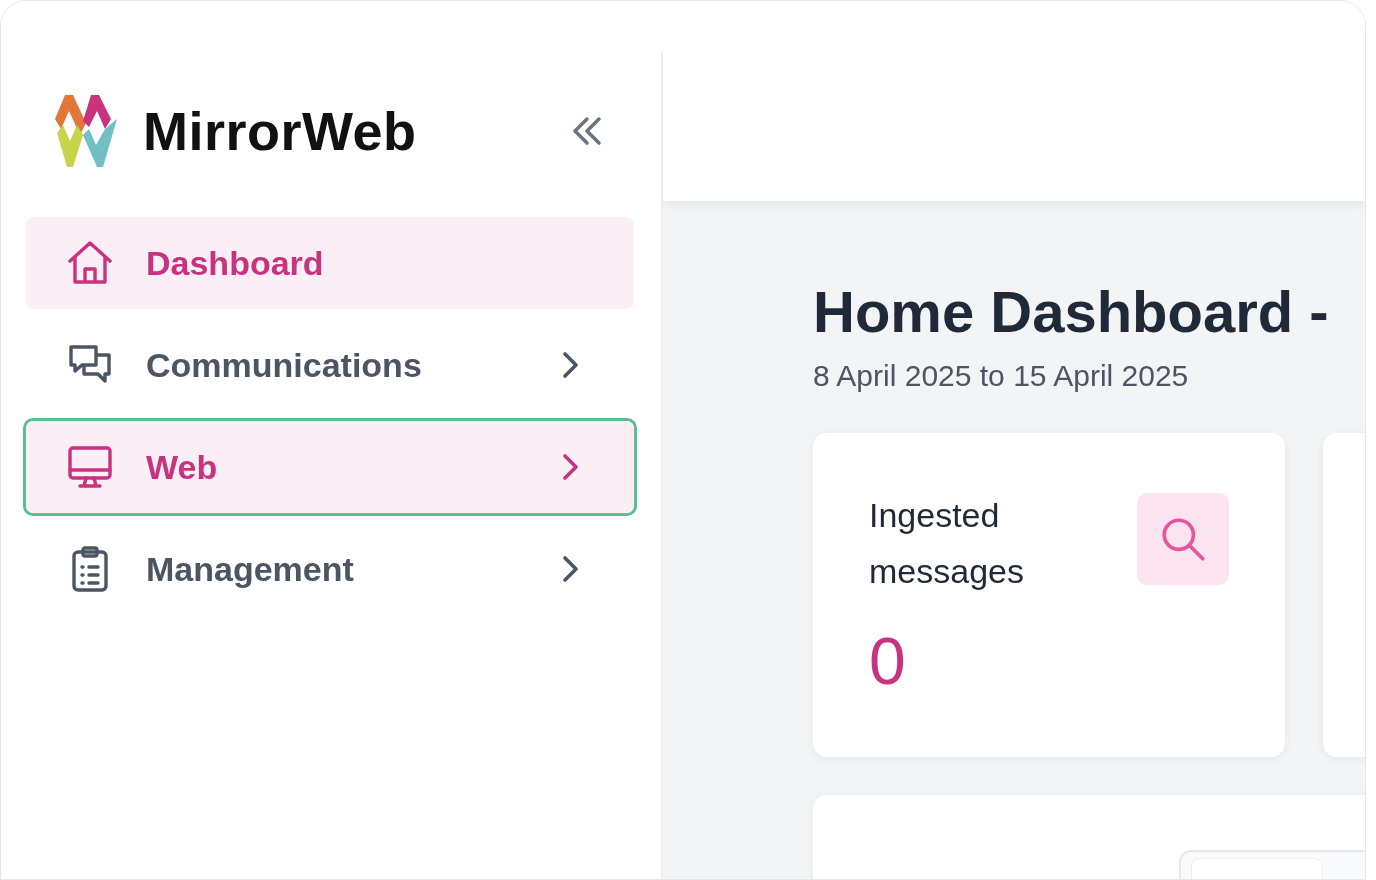 This screenshot has width=1376, height=880. Describe the element at coordinates (330, 467) in the screenshot. I see `nav-item: Web` at that location.